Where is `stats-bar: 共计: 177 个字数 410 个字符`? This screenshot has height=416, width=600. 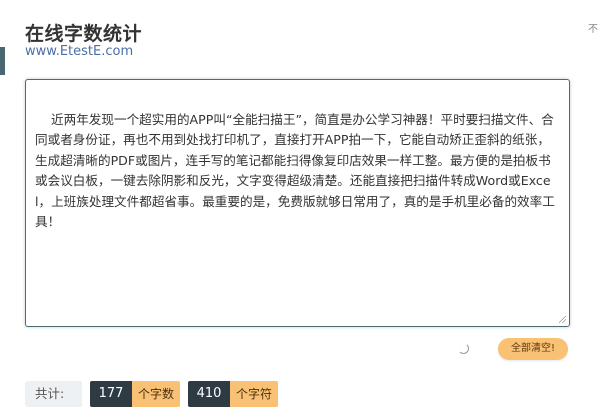 stats-bar: 共计: 177 个字数 410 个字符 is located at coordinates (155, 394).